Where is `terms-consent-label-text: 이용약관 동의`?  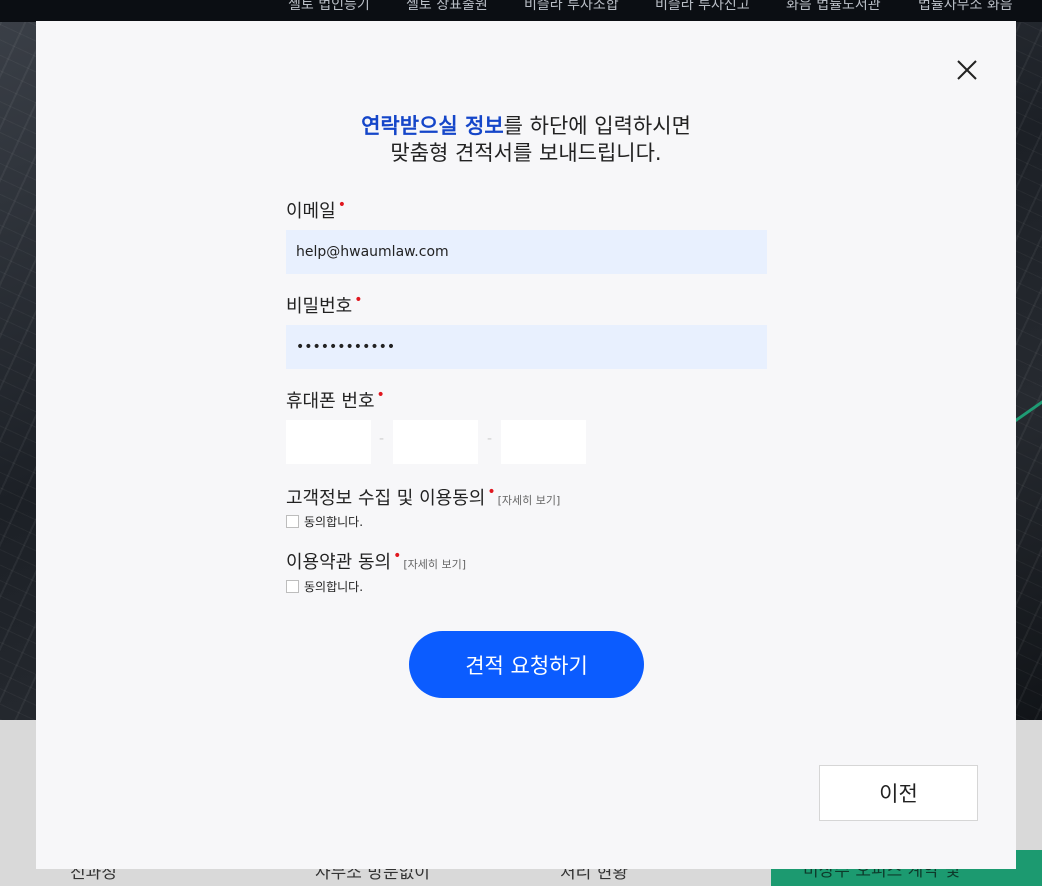
terms-consent-label-text: 이용약관 동의 is located at coordinates (339, 562).